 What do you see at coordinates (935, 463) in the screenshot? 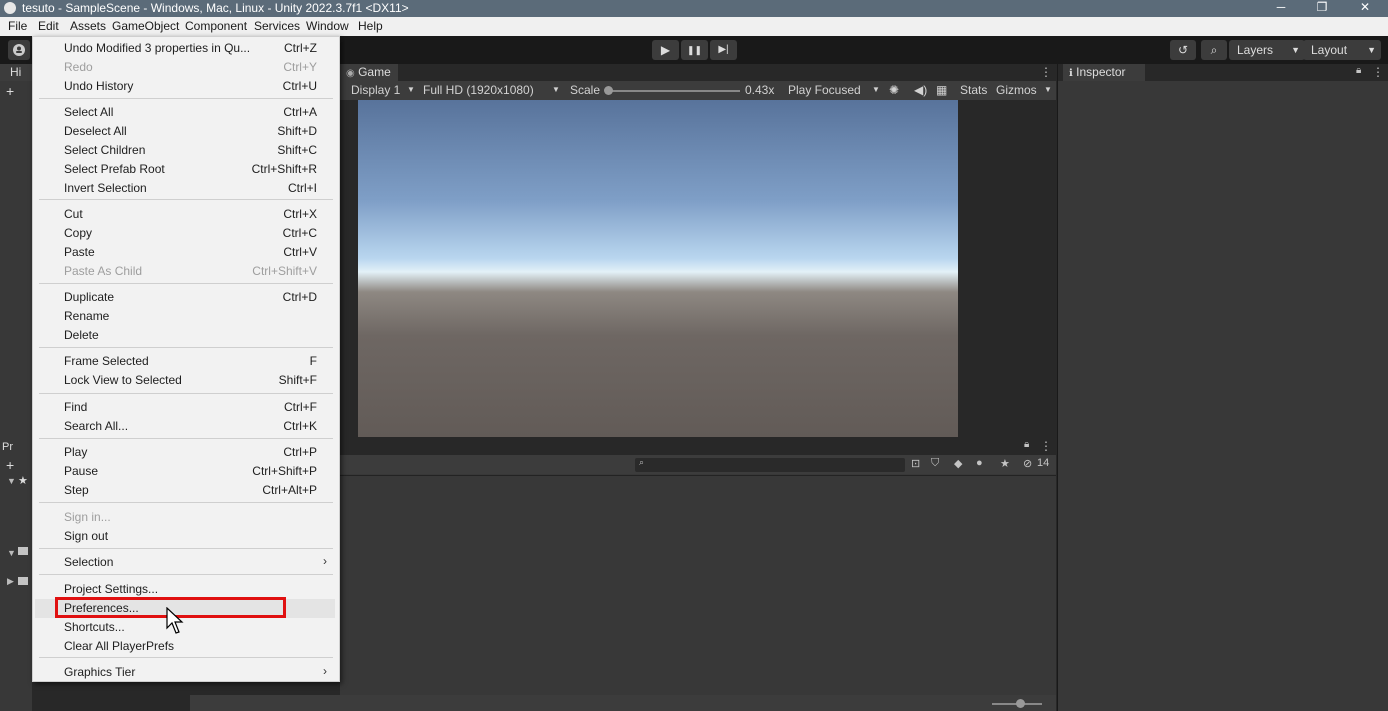
I see `filter-label-icon: ⛉` at bounding box center [935, 463].